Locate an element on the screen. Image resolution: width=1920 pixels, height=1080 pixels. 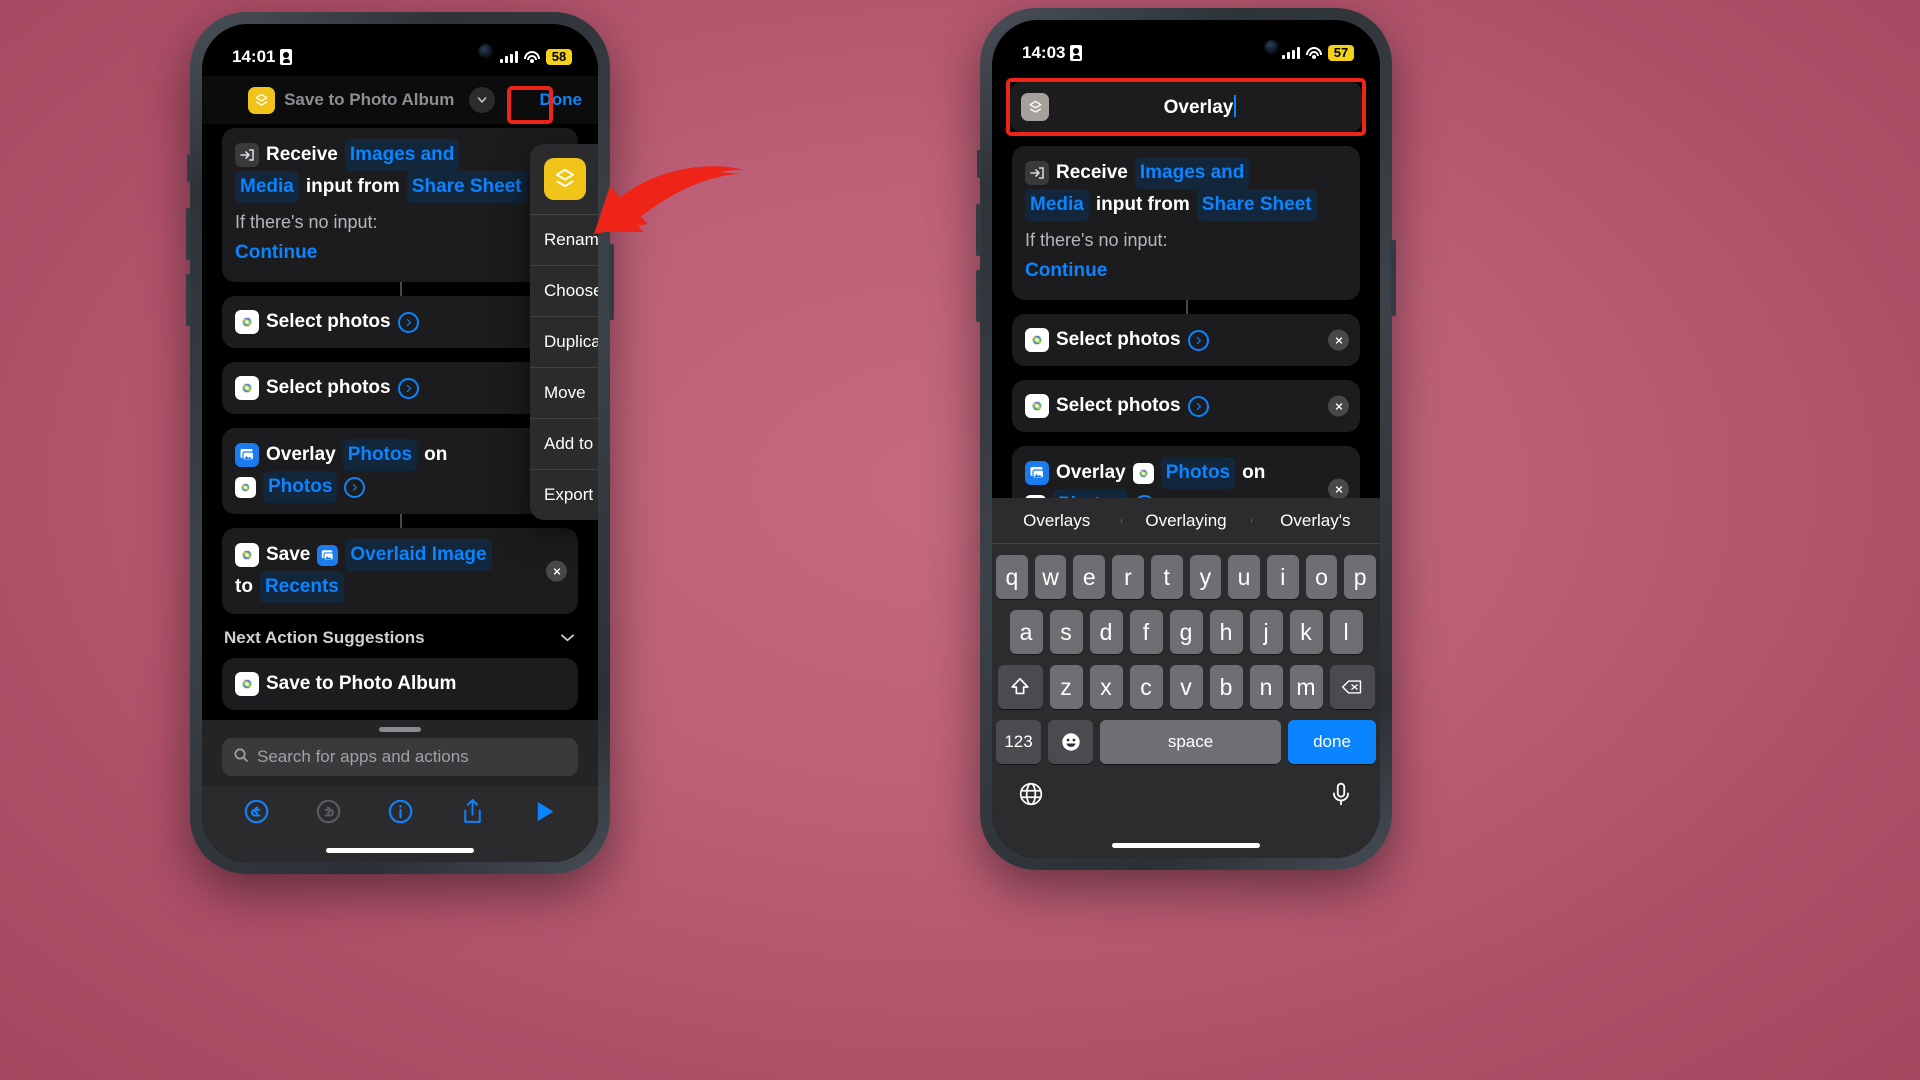
backspace-icon is located at coordinates (1352, 687).